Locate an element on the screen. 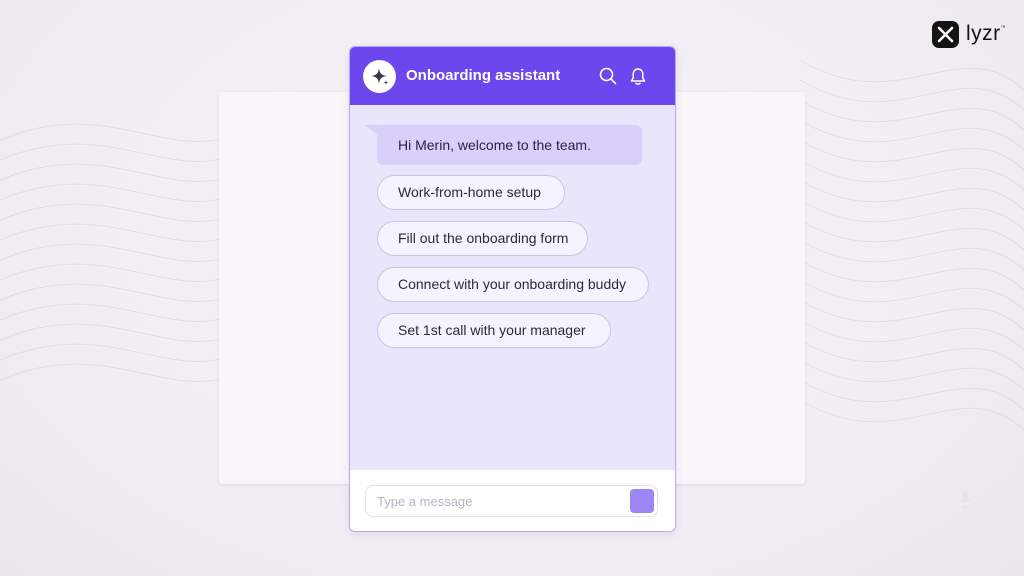 The width and height of the screenshot is (1024, 576). search-icon is located at coordinates (608, 76).